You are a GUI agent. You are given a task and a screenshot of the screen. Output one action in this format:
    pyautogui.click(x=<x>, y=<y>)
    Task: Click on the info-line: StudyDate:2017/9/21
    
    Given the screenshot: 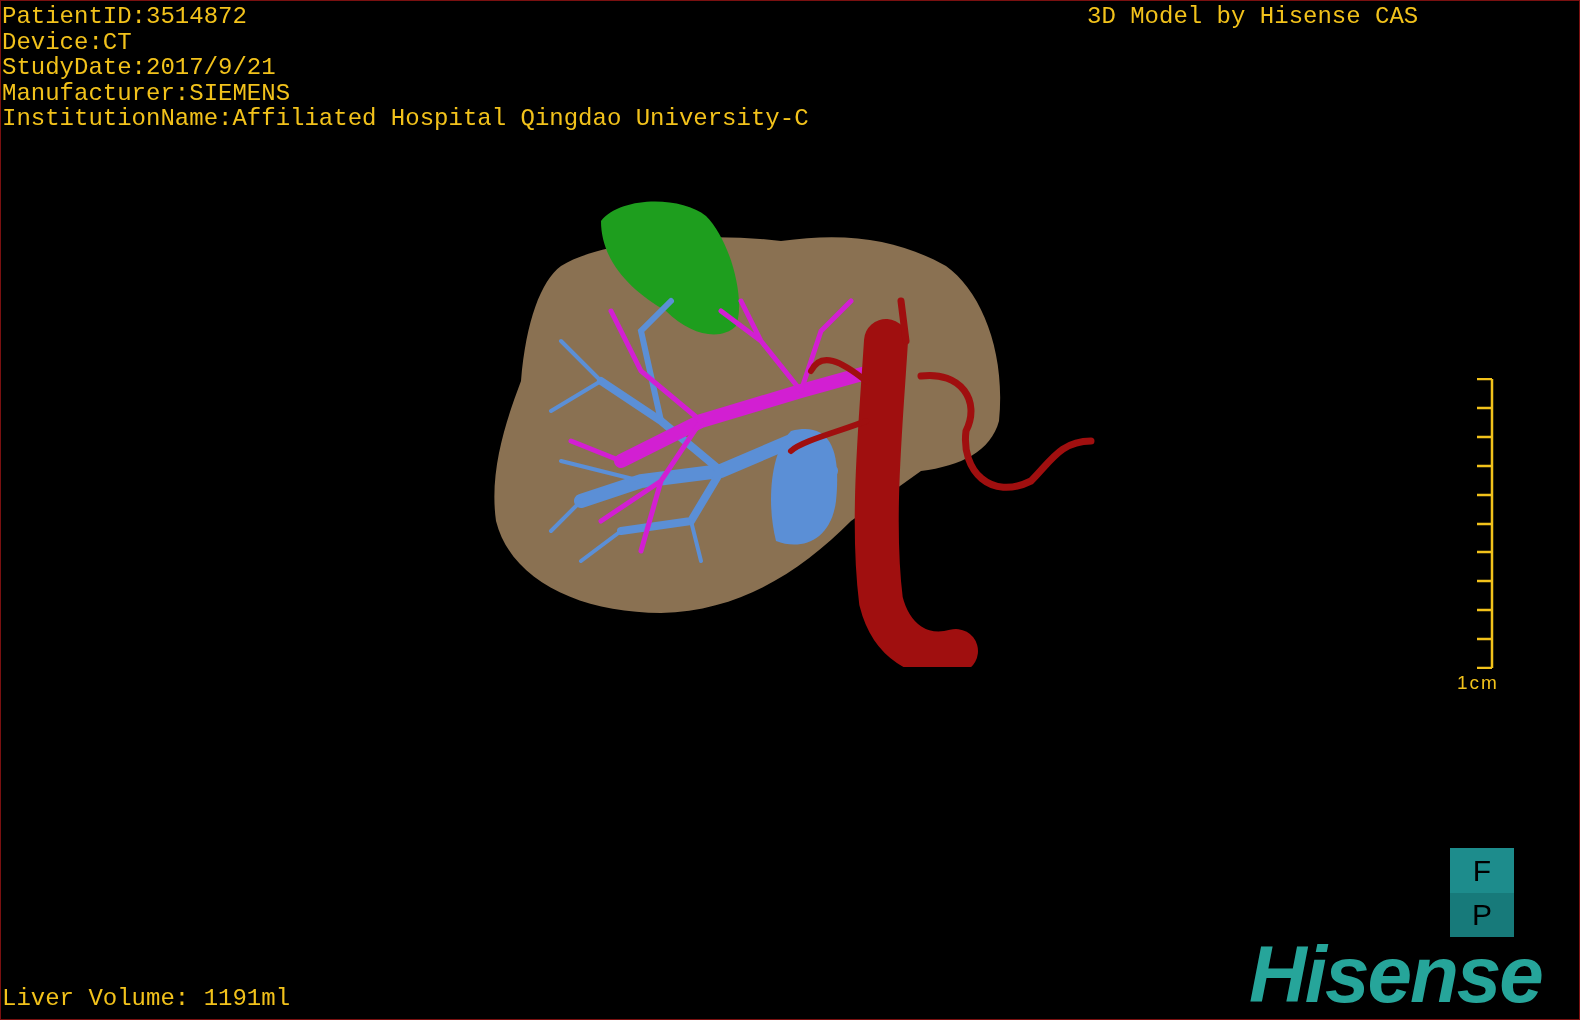 What is the action you would take?
    pyautogui.click(x=139, y=68)
    